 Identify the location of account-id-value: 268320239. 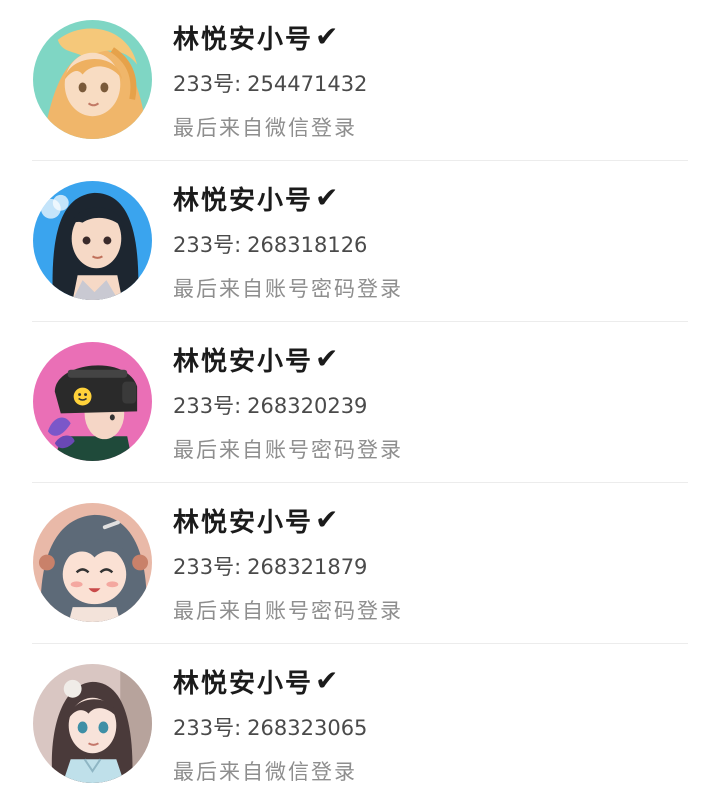
(307, 406).